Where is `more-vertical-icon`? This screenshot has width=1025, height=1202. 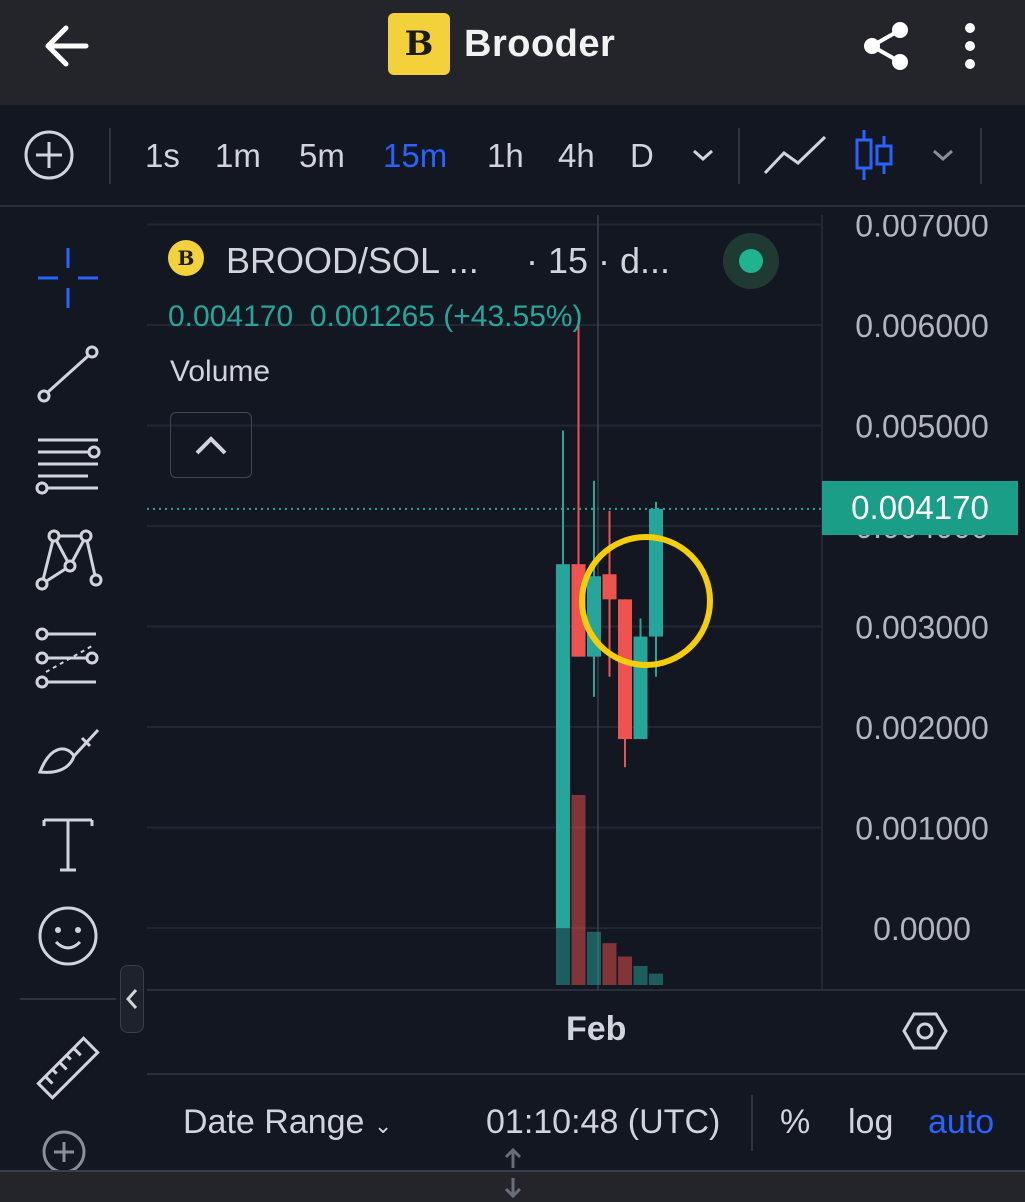 more-vertical-icon is located at coordinates (970, 46).